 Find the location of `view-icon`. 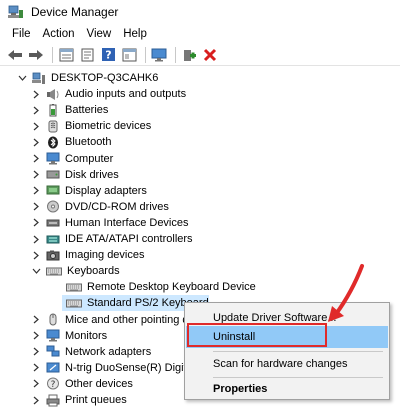

view-icon is located at coordinates (129, 55).